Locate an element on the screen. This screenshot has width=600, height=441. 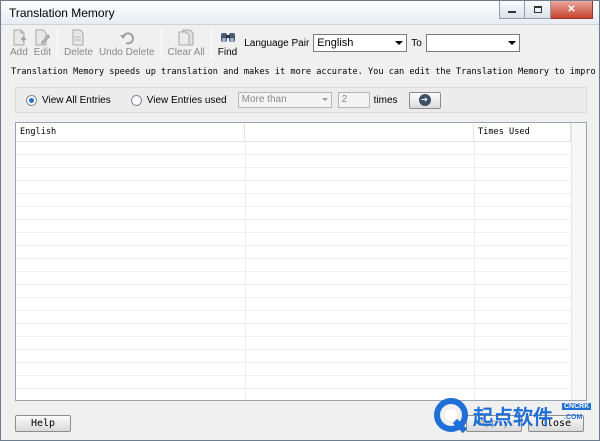
watermark-text: 起点软件 is located at coordinates (513, 417).